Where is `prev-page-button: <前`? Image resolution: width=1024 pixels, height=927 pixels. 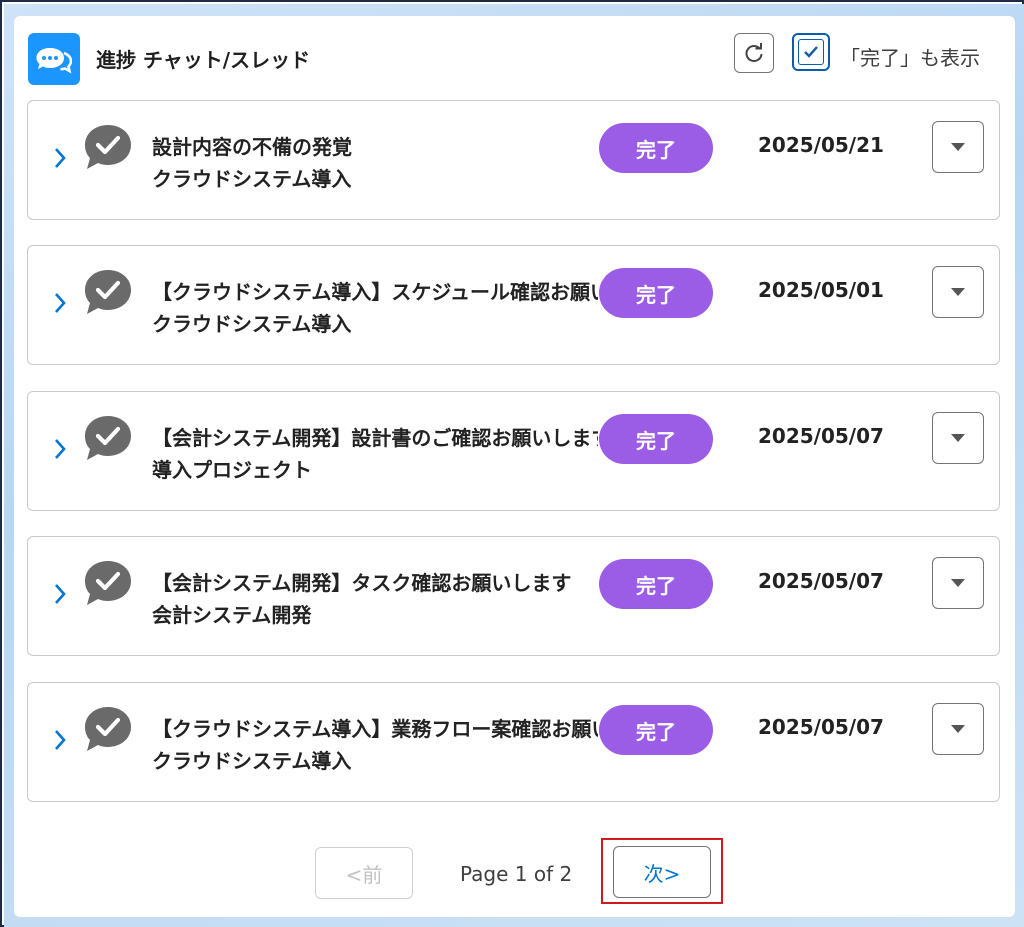 prev-page-button: <前 is located at coordinates (364, 873).